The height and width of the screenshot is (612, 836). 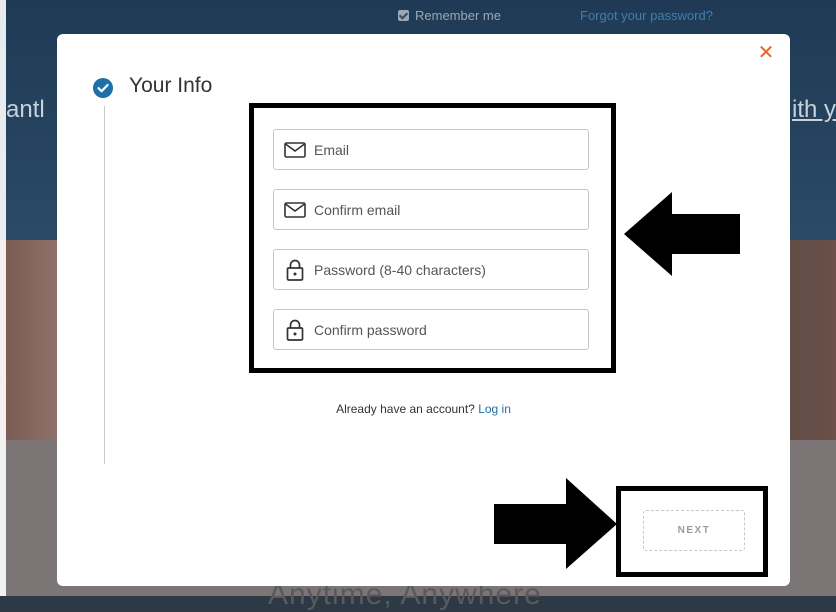 I want to click on confirm-password-field: Confirm password, so click(x=431, y=329).